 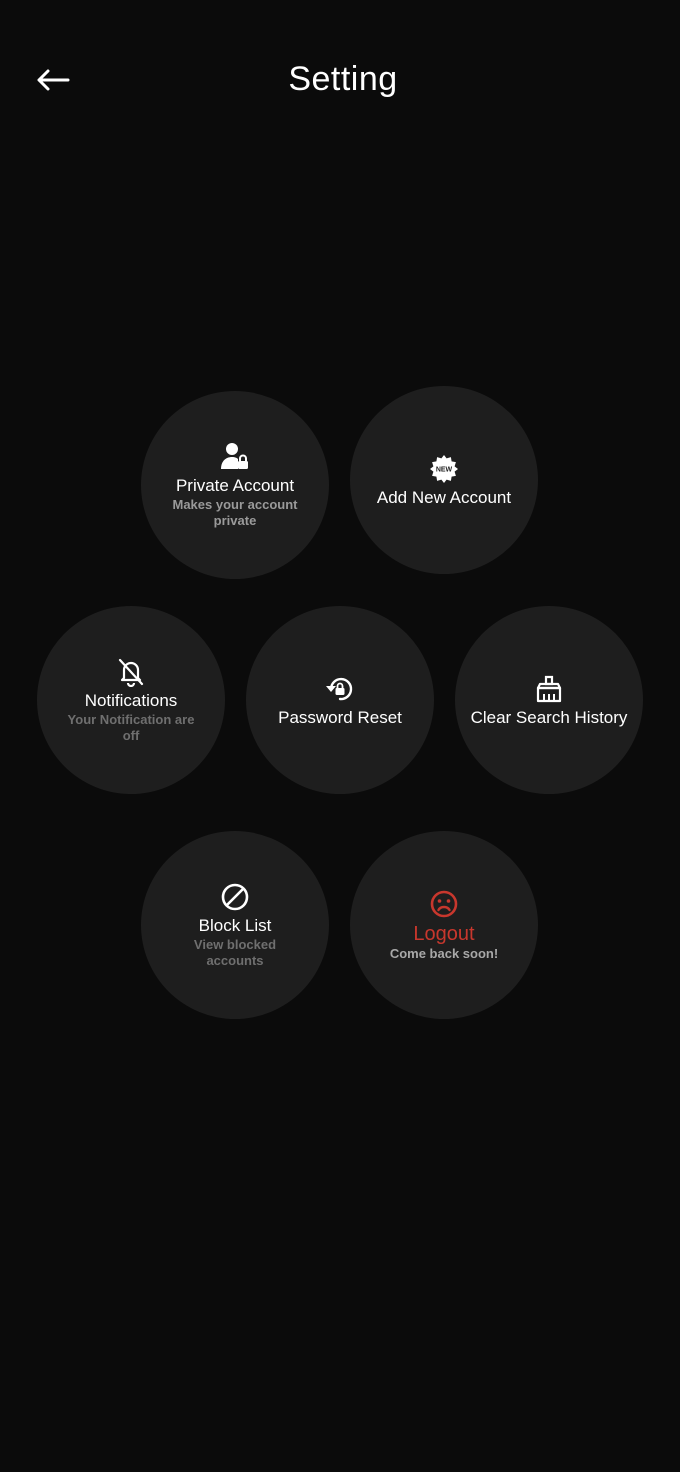 I want to click on header: Setting, so click(x=340, y=80).